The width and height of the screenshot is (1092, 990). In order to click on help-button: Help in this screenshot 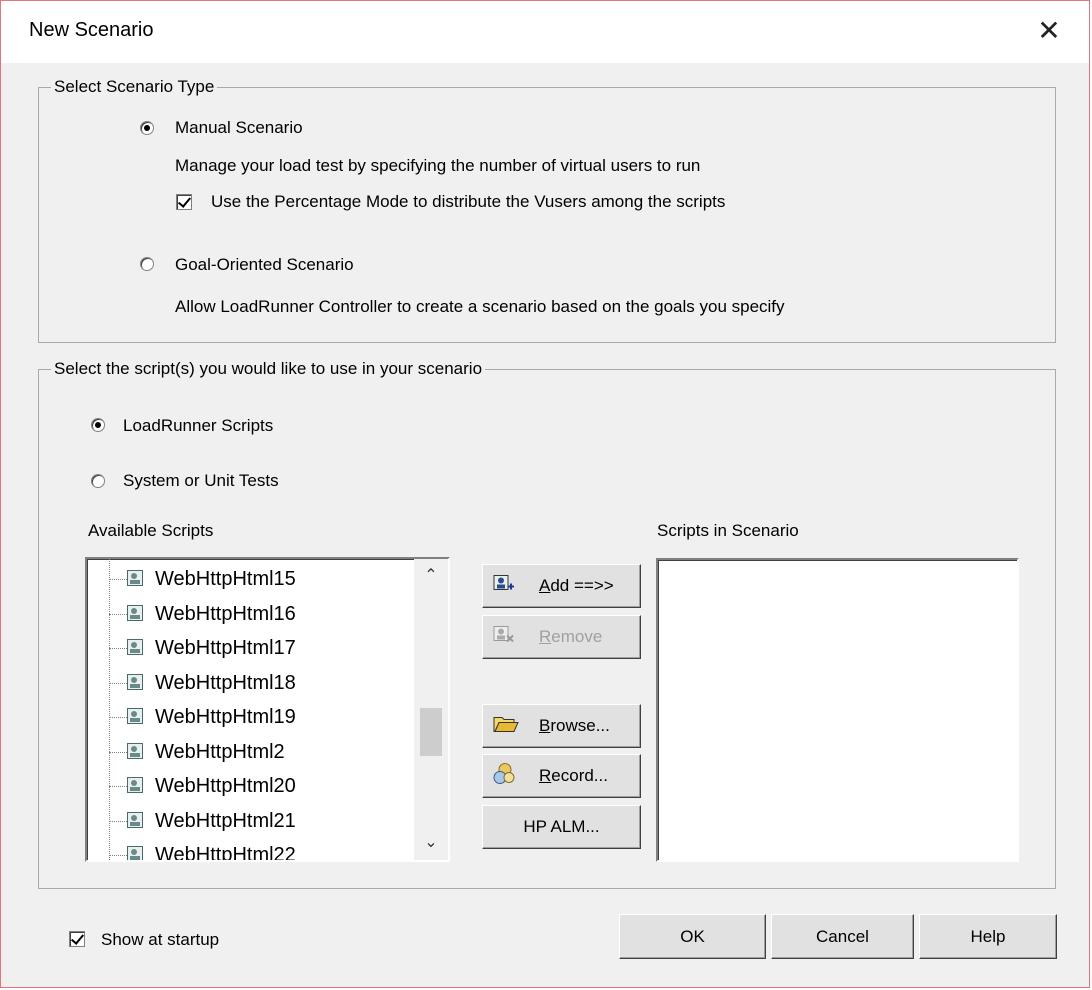, I will do `click(988, 936)`.